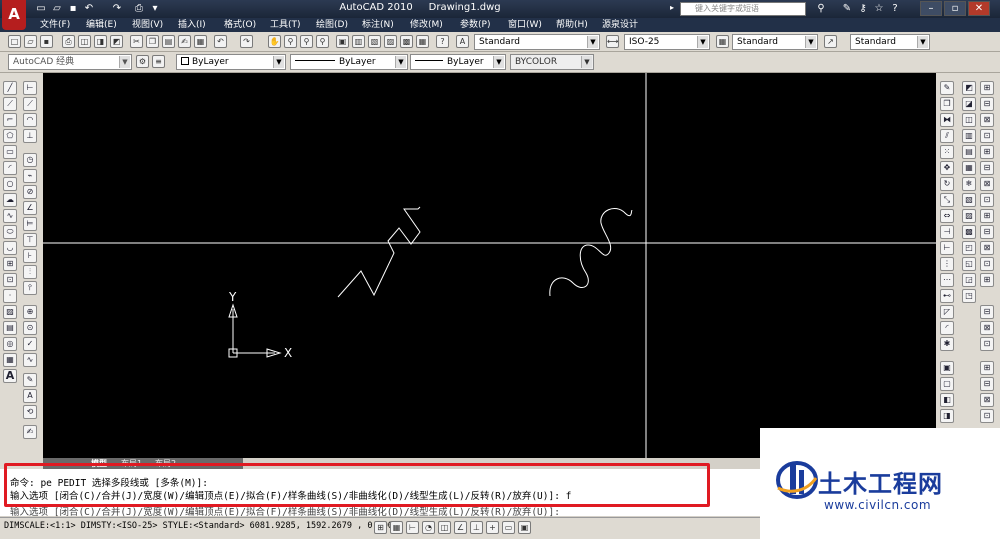  What do you see at coordinates (10, 376) in the screenshot?
I see `multiline-text-icon: A` at bounding box center [10, 376].